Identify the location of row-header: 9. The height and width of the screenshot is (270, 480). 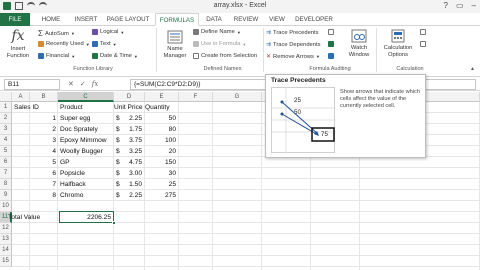
(6, 195).